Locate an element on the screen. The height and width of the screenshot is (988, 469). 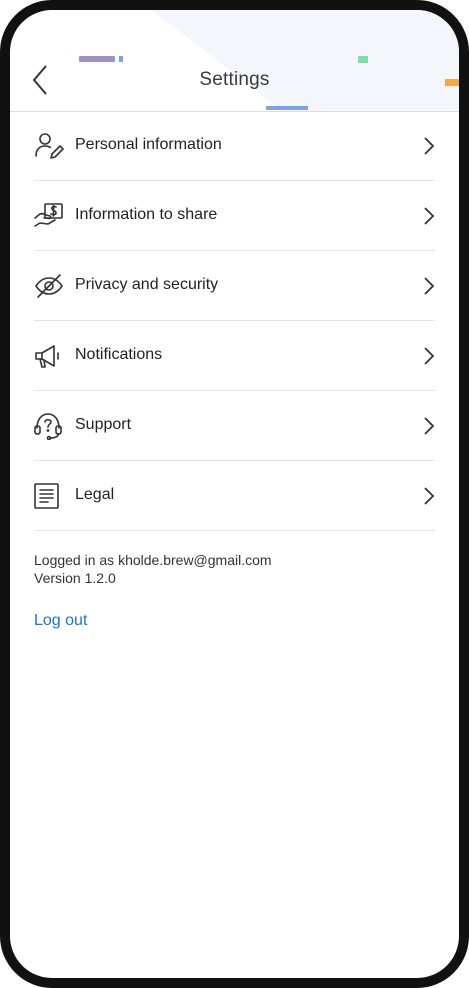
app-header: Settings is located at coordinates (234, 61).